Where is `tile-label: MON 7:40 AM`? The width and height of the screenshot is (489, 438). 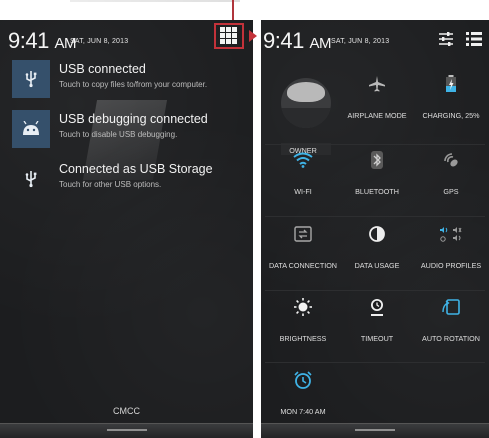 tile-label: MON 7:40 AM is located at coordinates (303, 411).